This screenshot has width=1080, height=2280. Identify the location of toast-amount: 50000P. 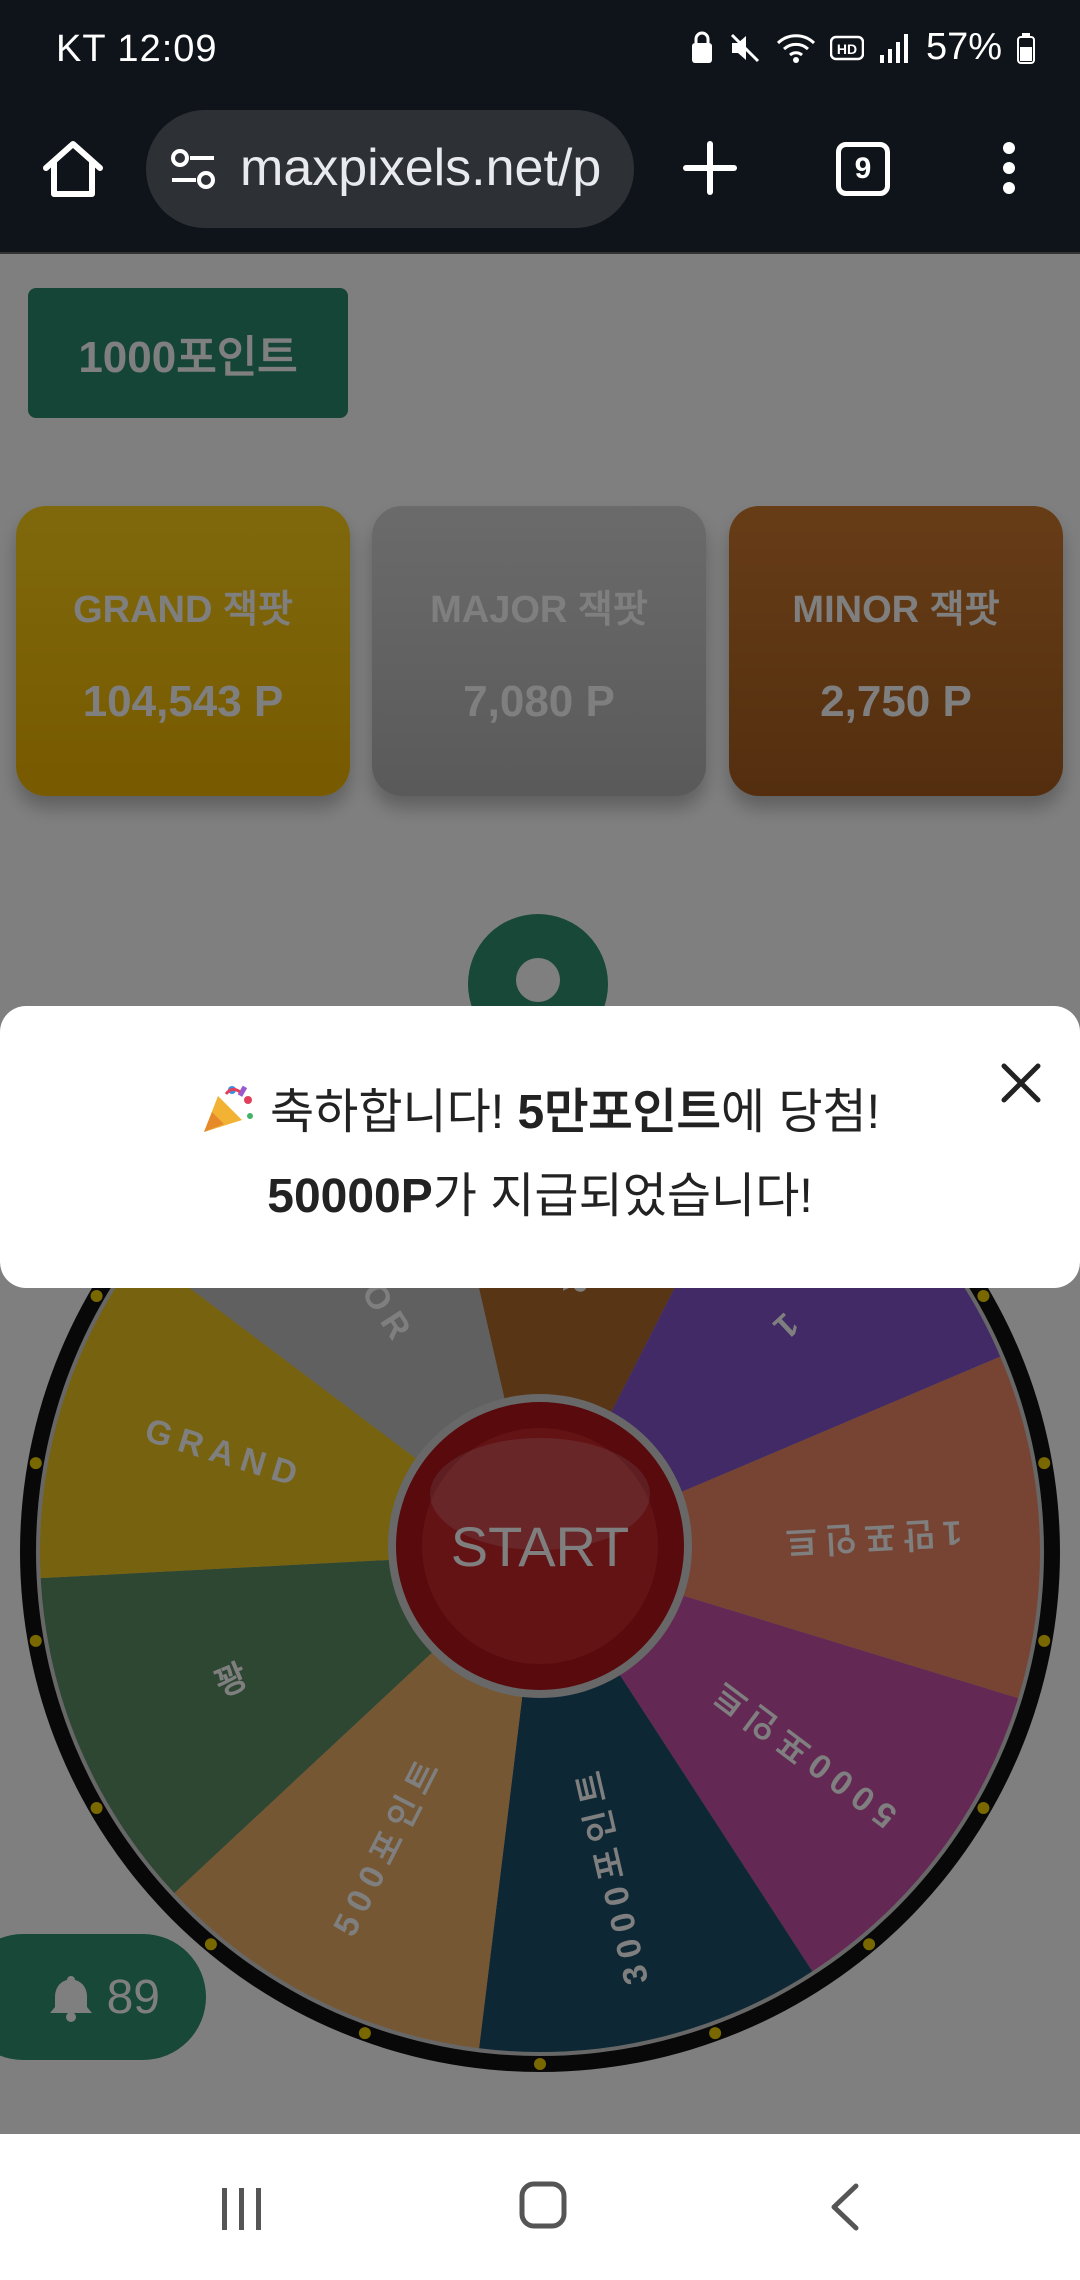
(350, 1196).